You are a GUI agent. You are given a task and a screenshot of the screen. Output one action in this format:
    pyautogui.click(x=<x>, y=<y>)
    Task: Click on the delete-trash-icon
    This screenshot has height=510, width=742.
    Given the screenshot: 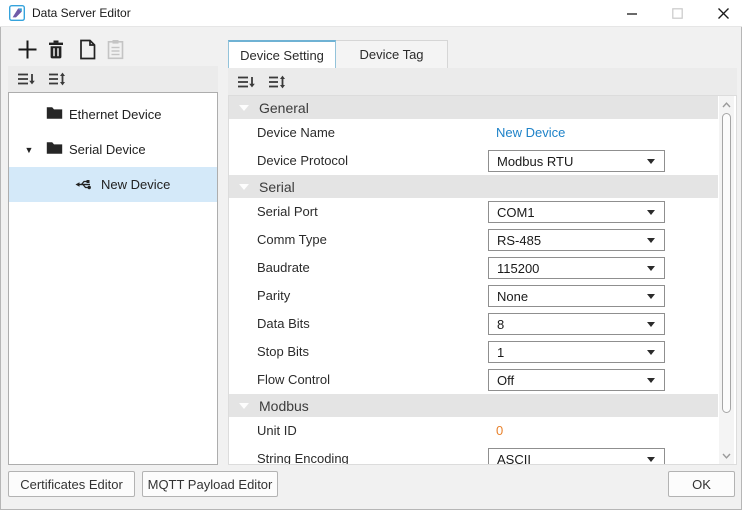 What is the action you would take?
    pyautogui.click(x=56, y=49)
    